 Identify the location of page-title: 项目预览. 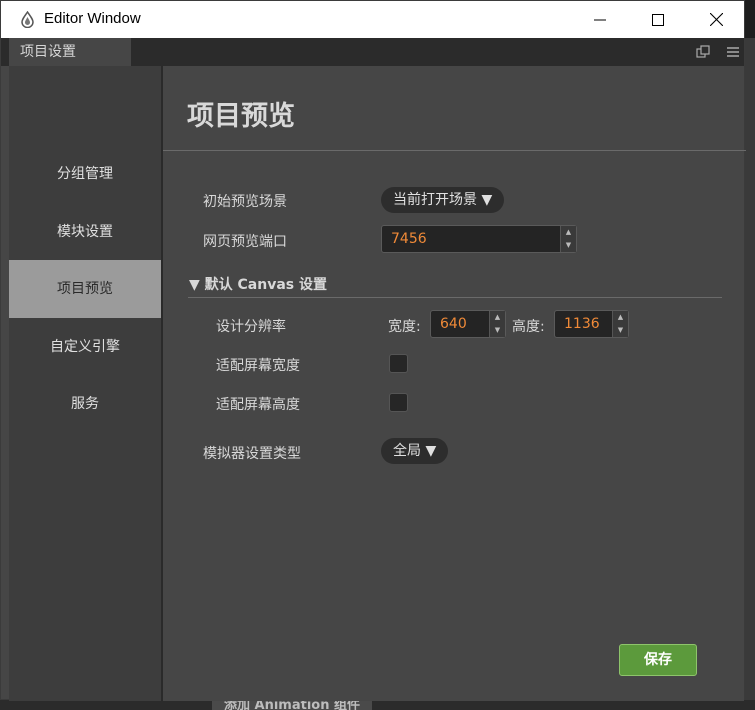
(241, 116).